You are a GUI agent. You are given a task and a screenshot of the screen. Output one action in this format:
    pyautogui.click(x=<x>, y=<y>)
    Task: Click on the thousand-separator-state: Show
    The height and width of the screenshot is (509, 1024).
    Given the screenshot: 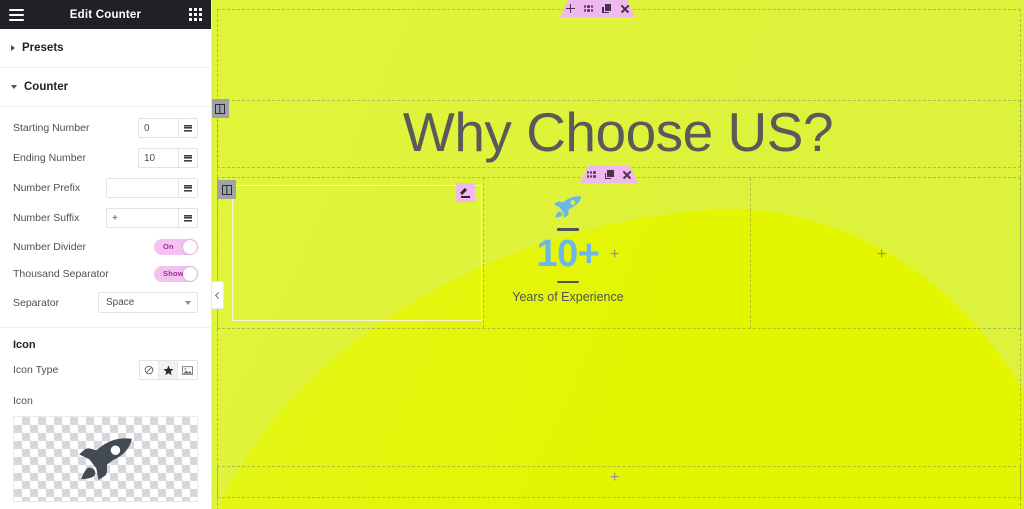 What is the action you would take?
    pyautogui.click(x=173, y=273)
    